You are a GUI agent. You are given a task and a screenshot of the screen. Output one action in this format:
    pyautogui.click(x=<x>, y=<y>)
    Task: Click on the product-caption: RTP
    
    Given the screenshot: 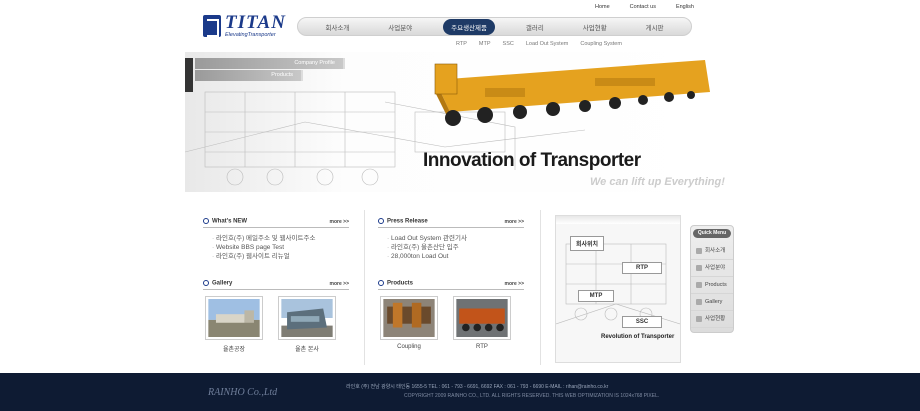 What is the action you would take?
    pyautogui.click(x=482, y=347)
    